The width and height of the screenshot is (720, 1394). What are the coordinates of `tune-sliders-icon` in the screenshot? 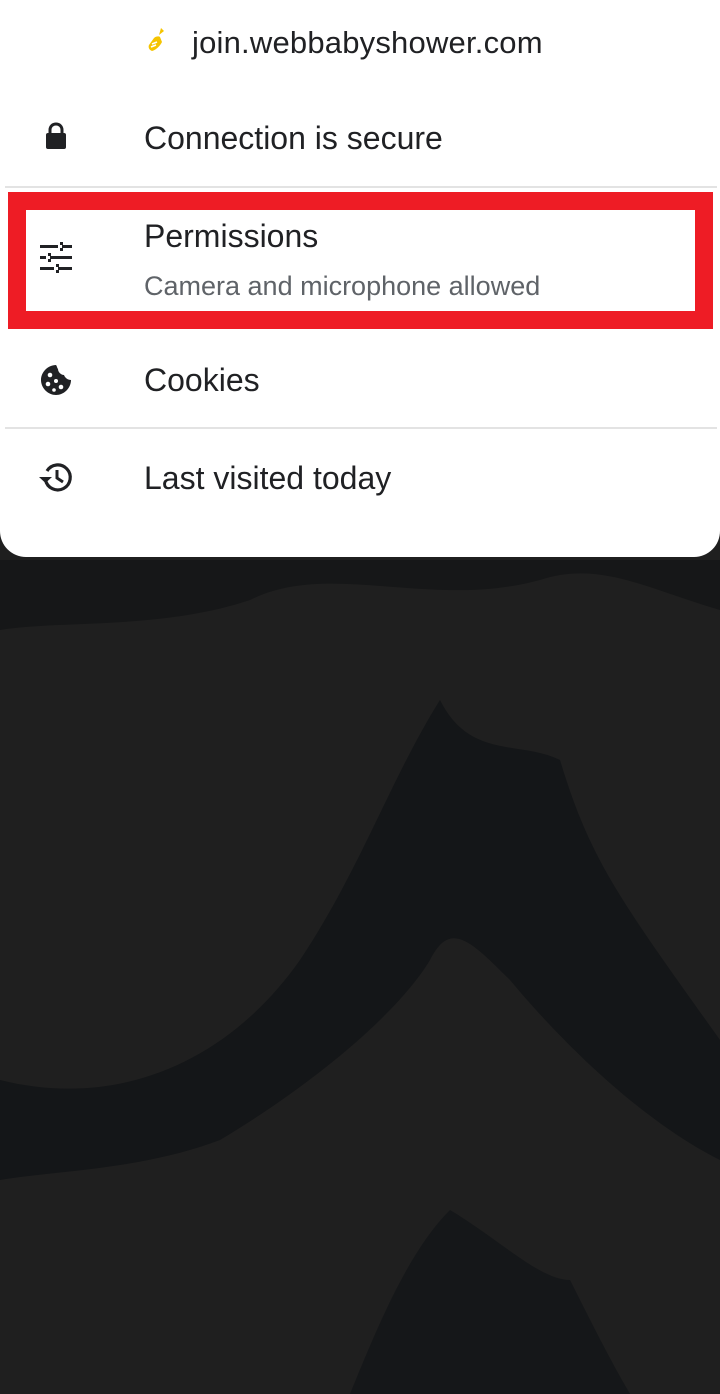 It's located at (56, 257).